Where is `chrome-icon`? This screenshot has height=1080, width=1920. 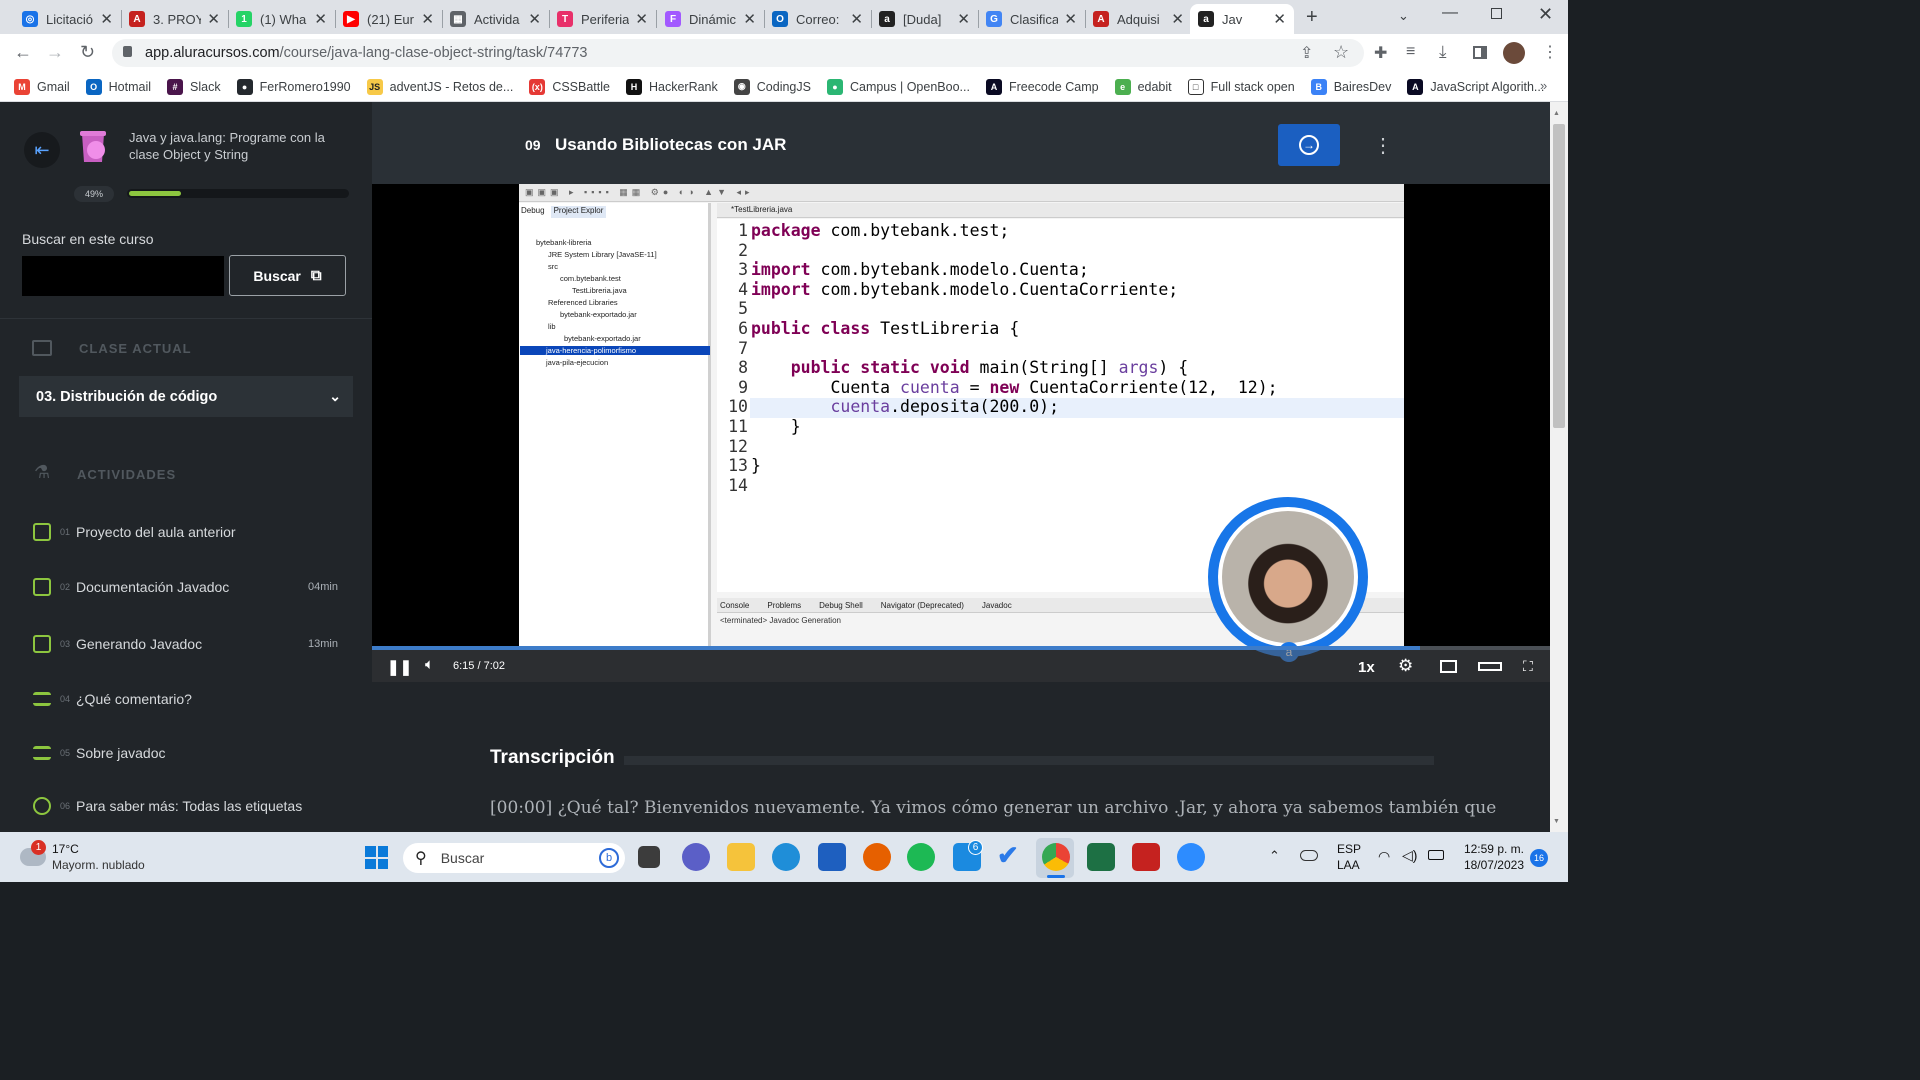 chrome-icon is located at coordinates (1056, 857).